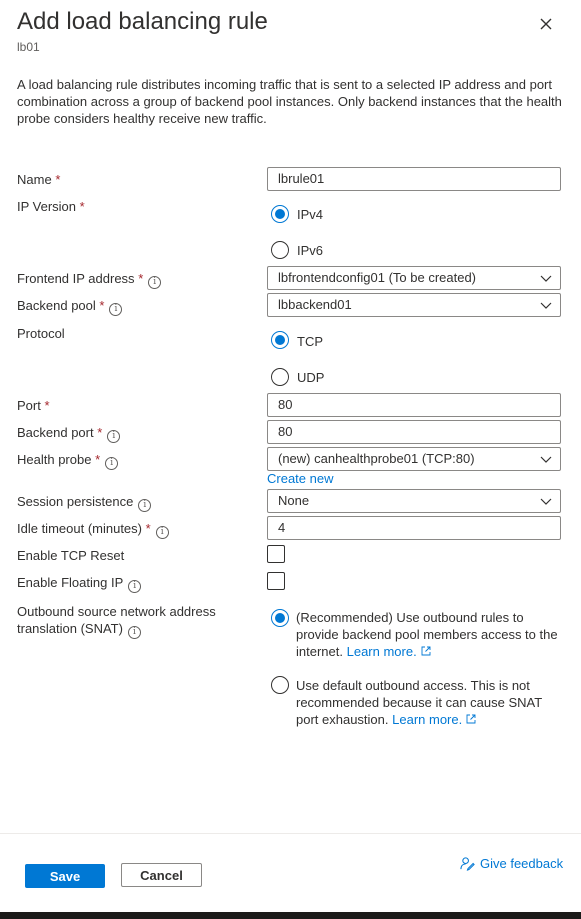 This screenshot has height=919, width=581. Describe the element at coordinates (280, 214) in the screenshot. I see `ipv4-radio` at that location.